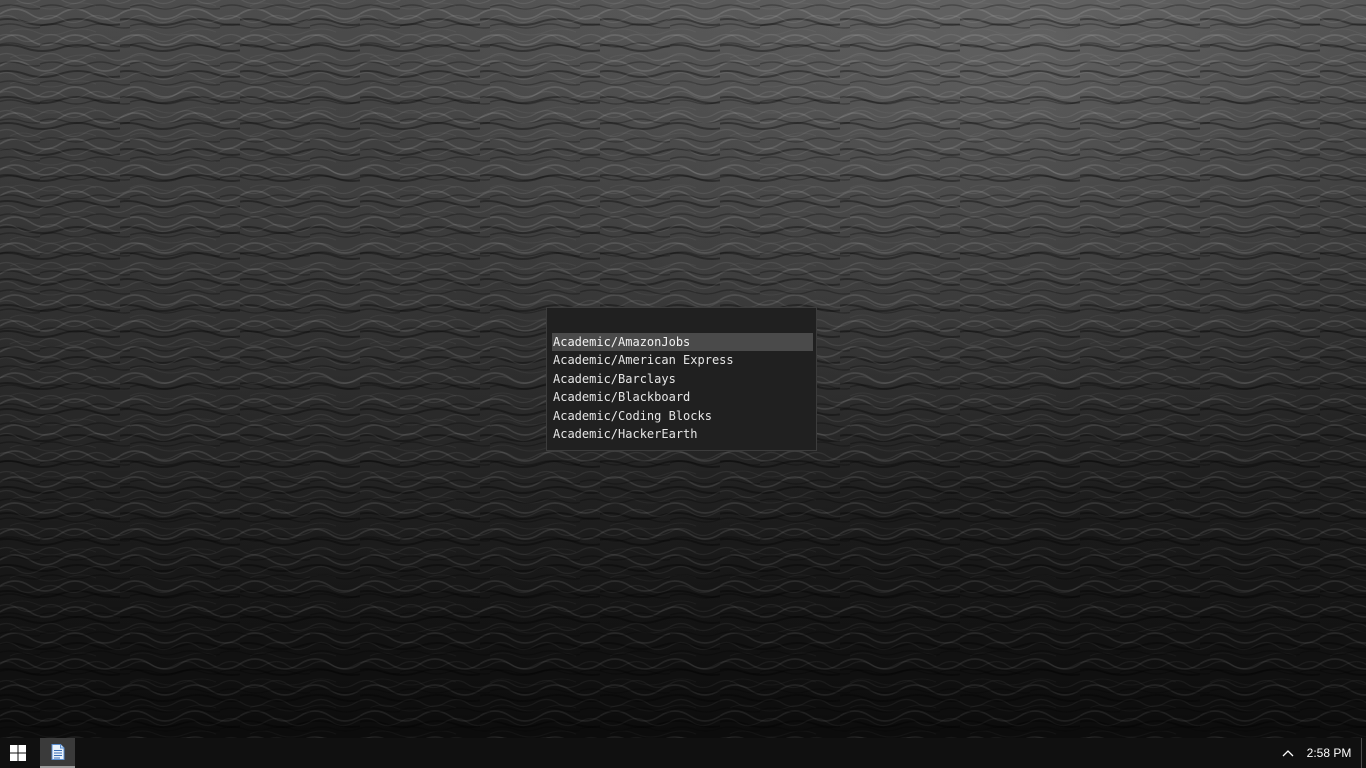  I want to click on launcher-result-item: Academic/Coding Blocks, so click(682, 416).